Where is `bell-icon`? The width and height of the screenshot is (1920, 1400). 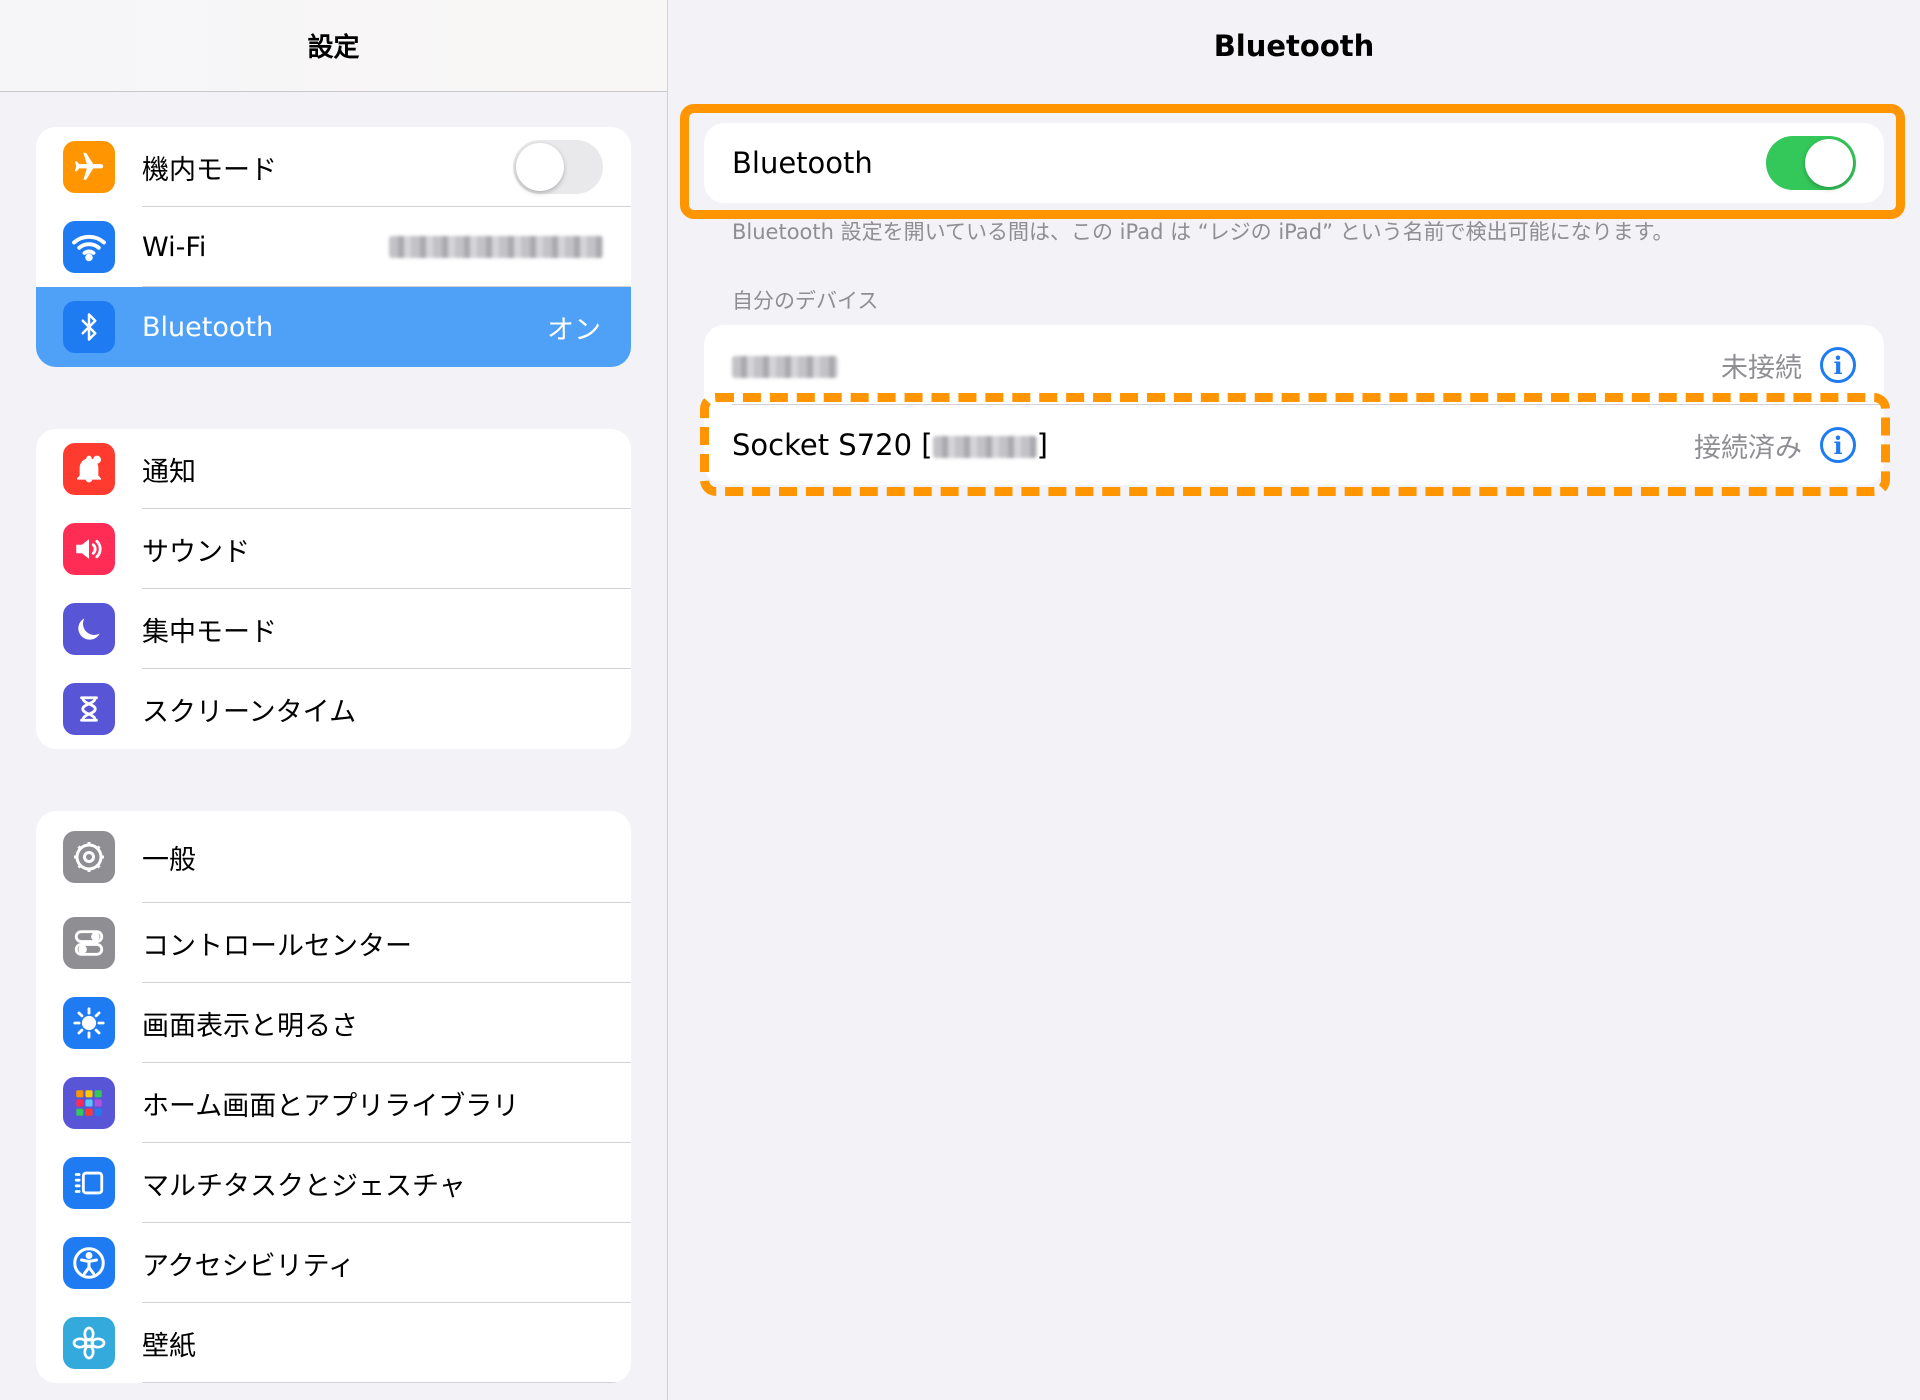
bell-icon is located at coordinates (89, 469).